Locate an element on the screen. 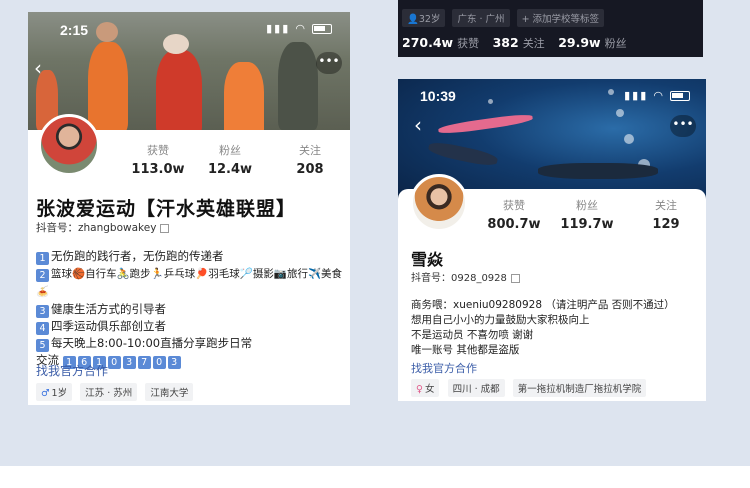 This screenshot has width=750, height=488. bio-line: 想用自己小小的力量鼓励大家积极向上 is located at coordinates (500, 320).